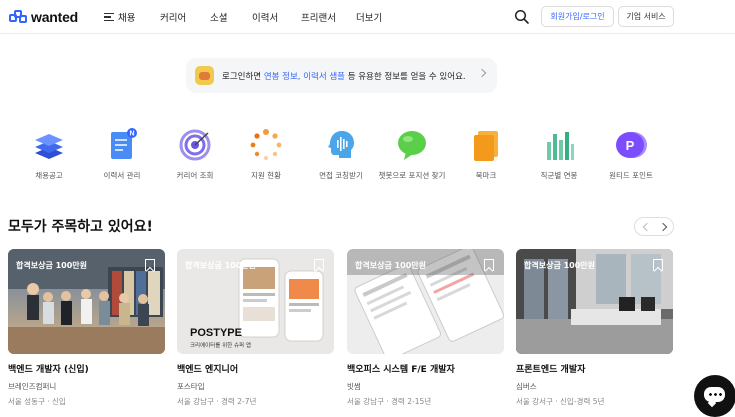 This screenshot has width=735, height=417. I want to click on quick-menu-label: 북마크, so click(486, 175).